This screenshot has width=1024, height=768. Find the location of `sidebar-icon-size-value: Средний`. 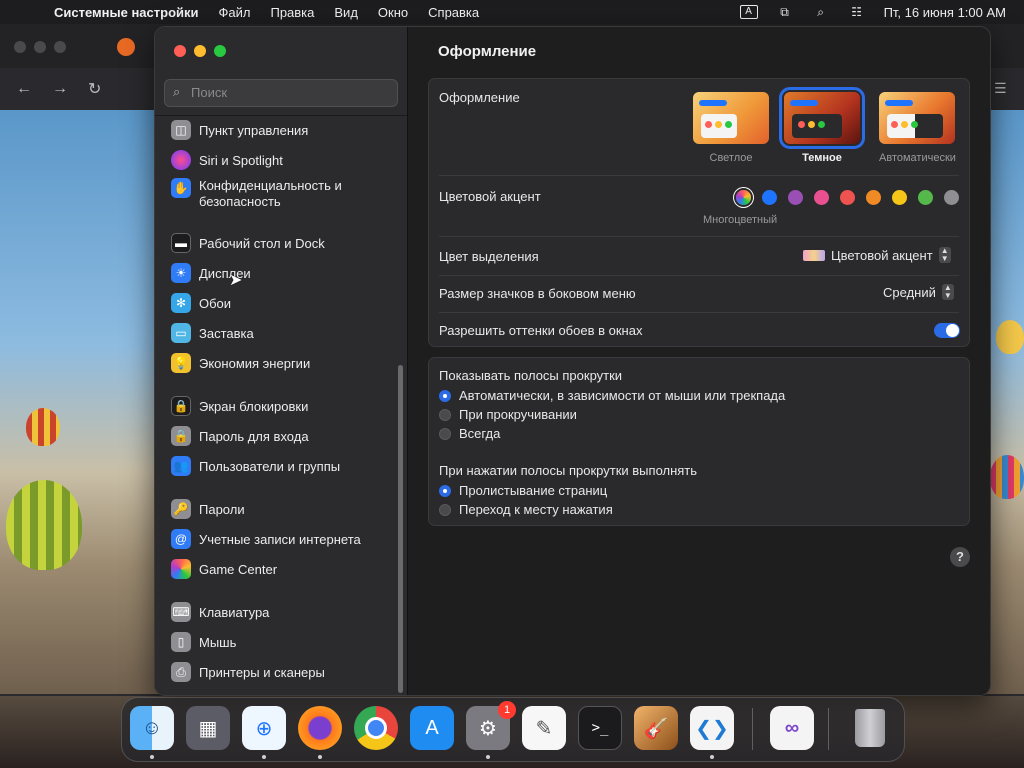

sidebar-icon-size-value: Средний is located at coordinates (909, 292).